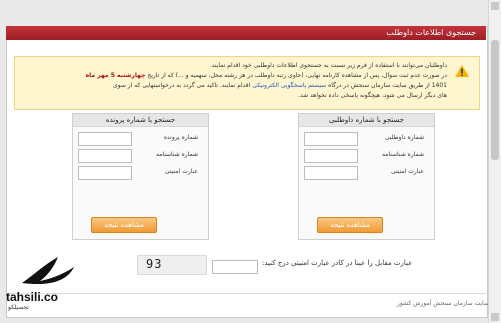 This screenshot has height=323, width=501. Describe the element at coordinates (172, 265) in the screenshot. I see `captcha-image: 93` at that location.